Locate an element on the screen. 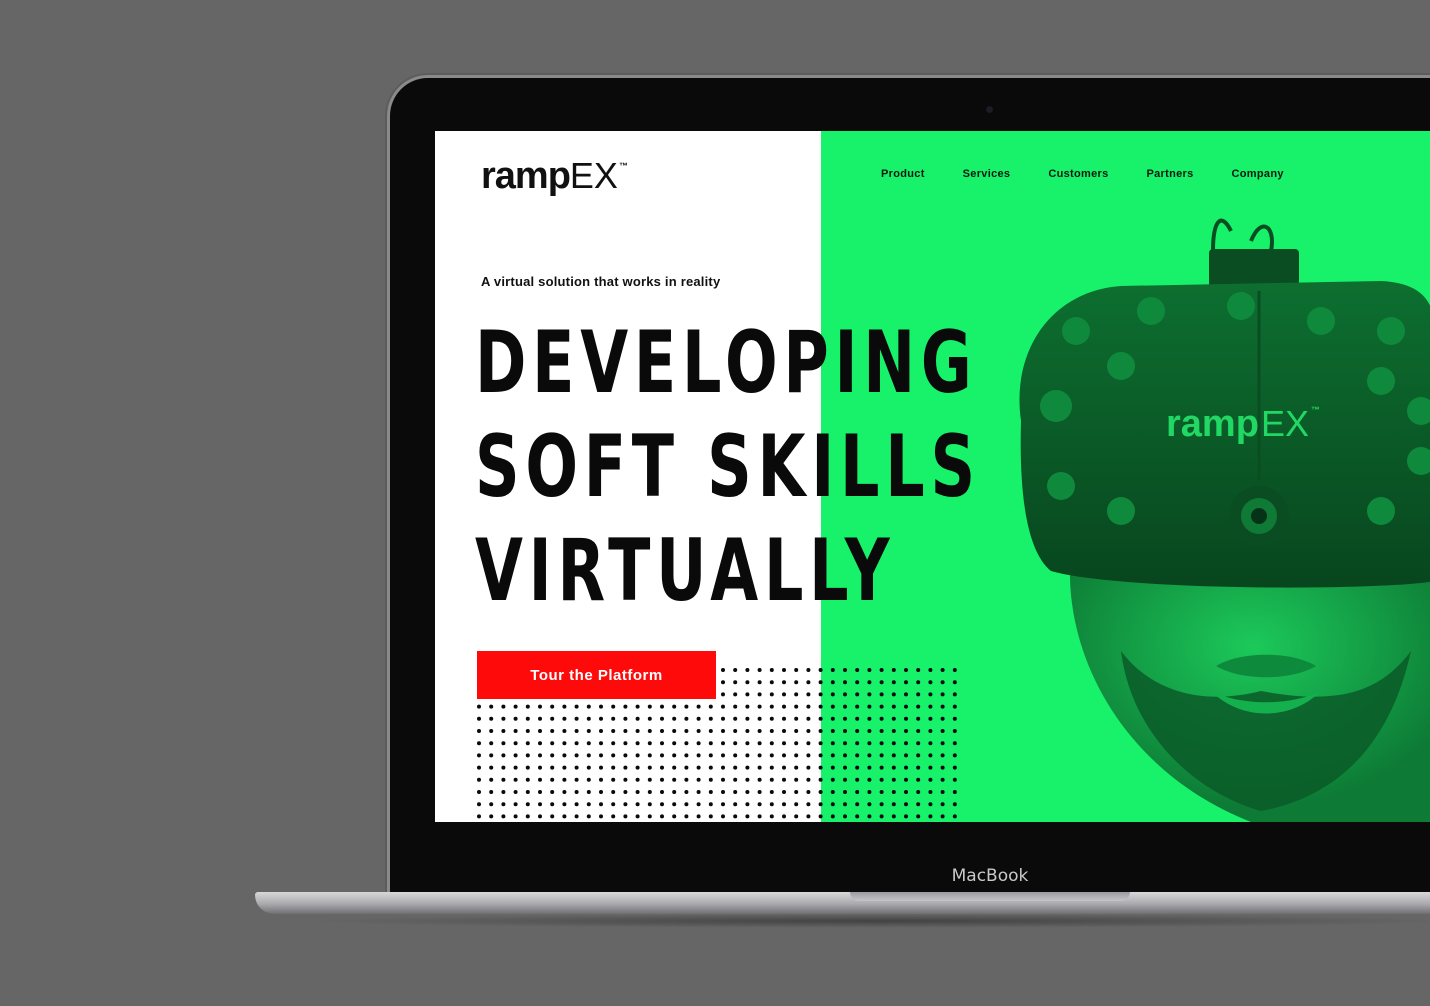 Image resolution: width=1430 pixels, height=1006 pixels. logo-secondary-text: EX is located at coordinates (593, 175).